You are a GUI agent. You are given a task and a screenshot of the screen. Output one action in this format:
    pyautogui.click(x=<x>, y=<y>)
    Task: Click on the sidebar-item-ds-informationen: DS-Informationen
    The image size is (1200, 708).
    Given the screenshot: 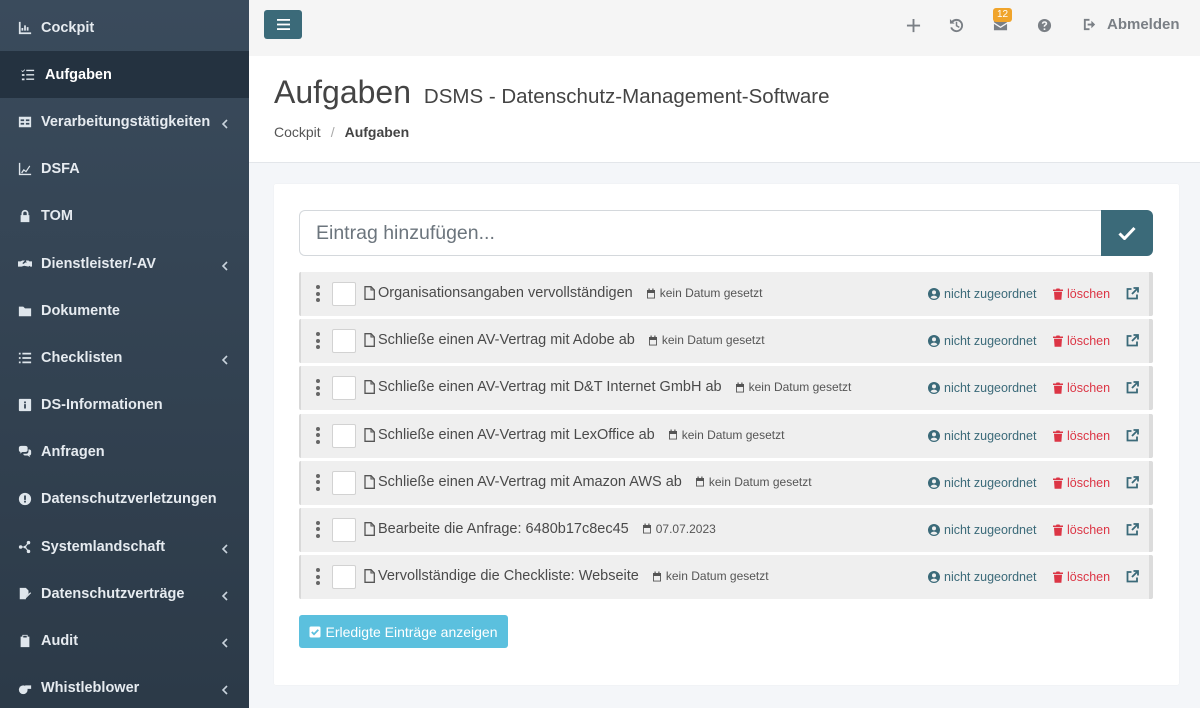 What is the action you would take?
    pyautogui.click(x=124, y=405)
    